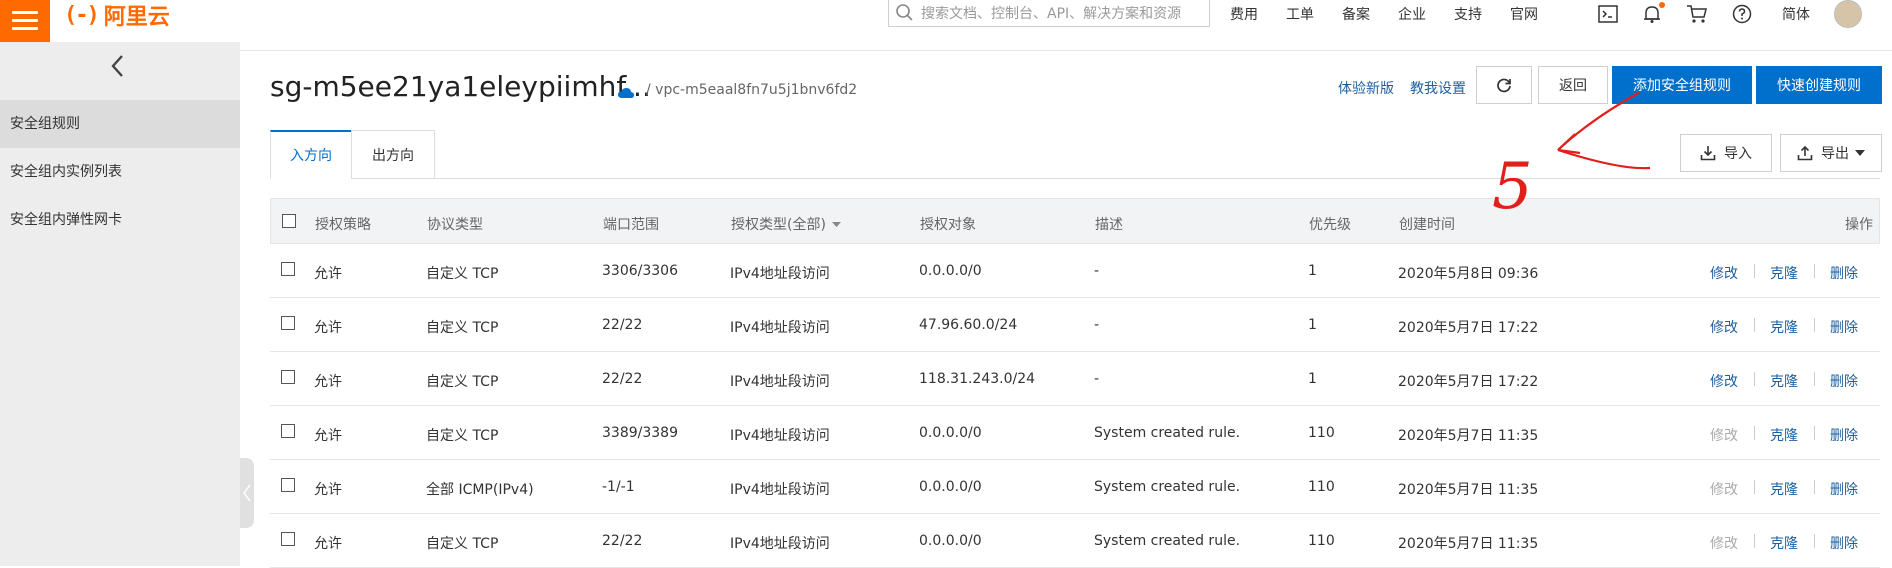  What do you see at coordinates (120, 172) in the screenshot?
I see `sidebar-item-instances: 安全组内实例列表` at bounding box center [120, 172].